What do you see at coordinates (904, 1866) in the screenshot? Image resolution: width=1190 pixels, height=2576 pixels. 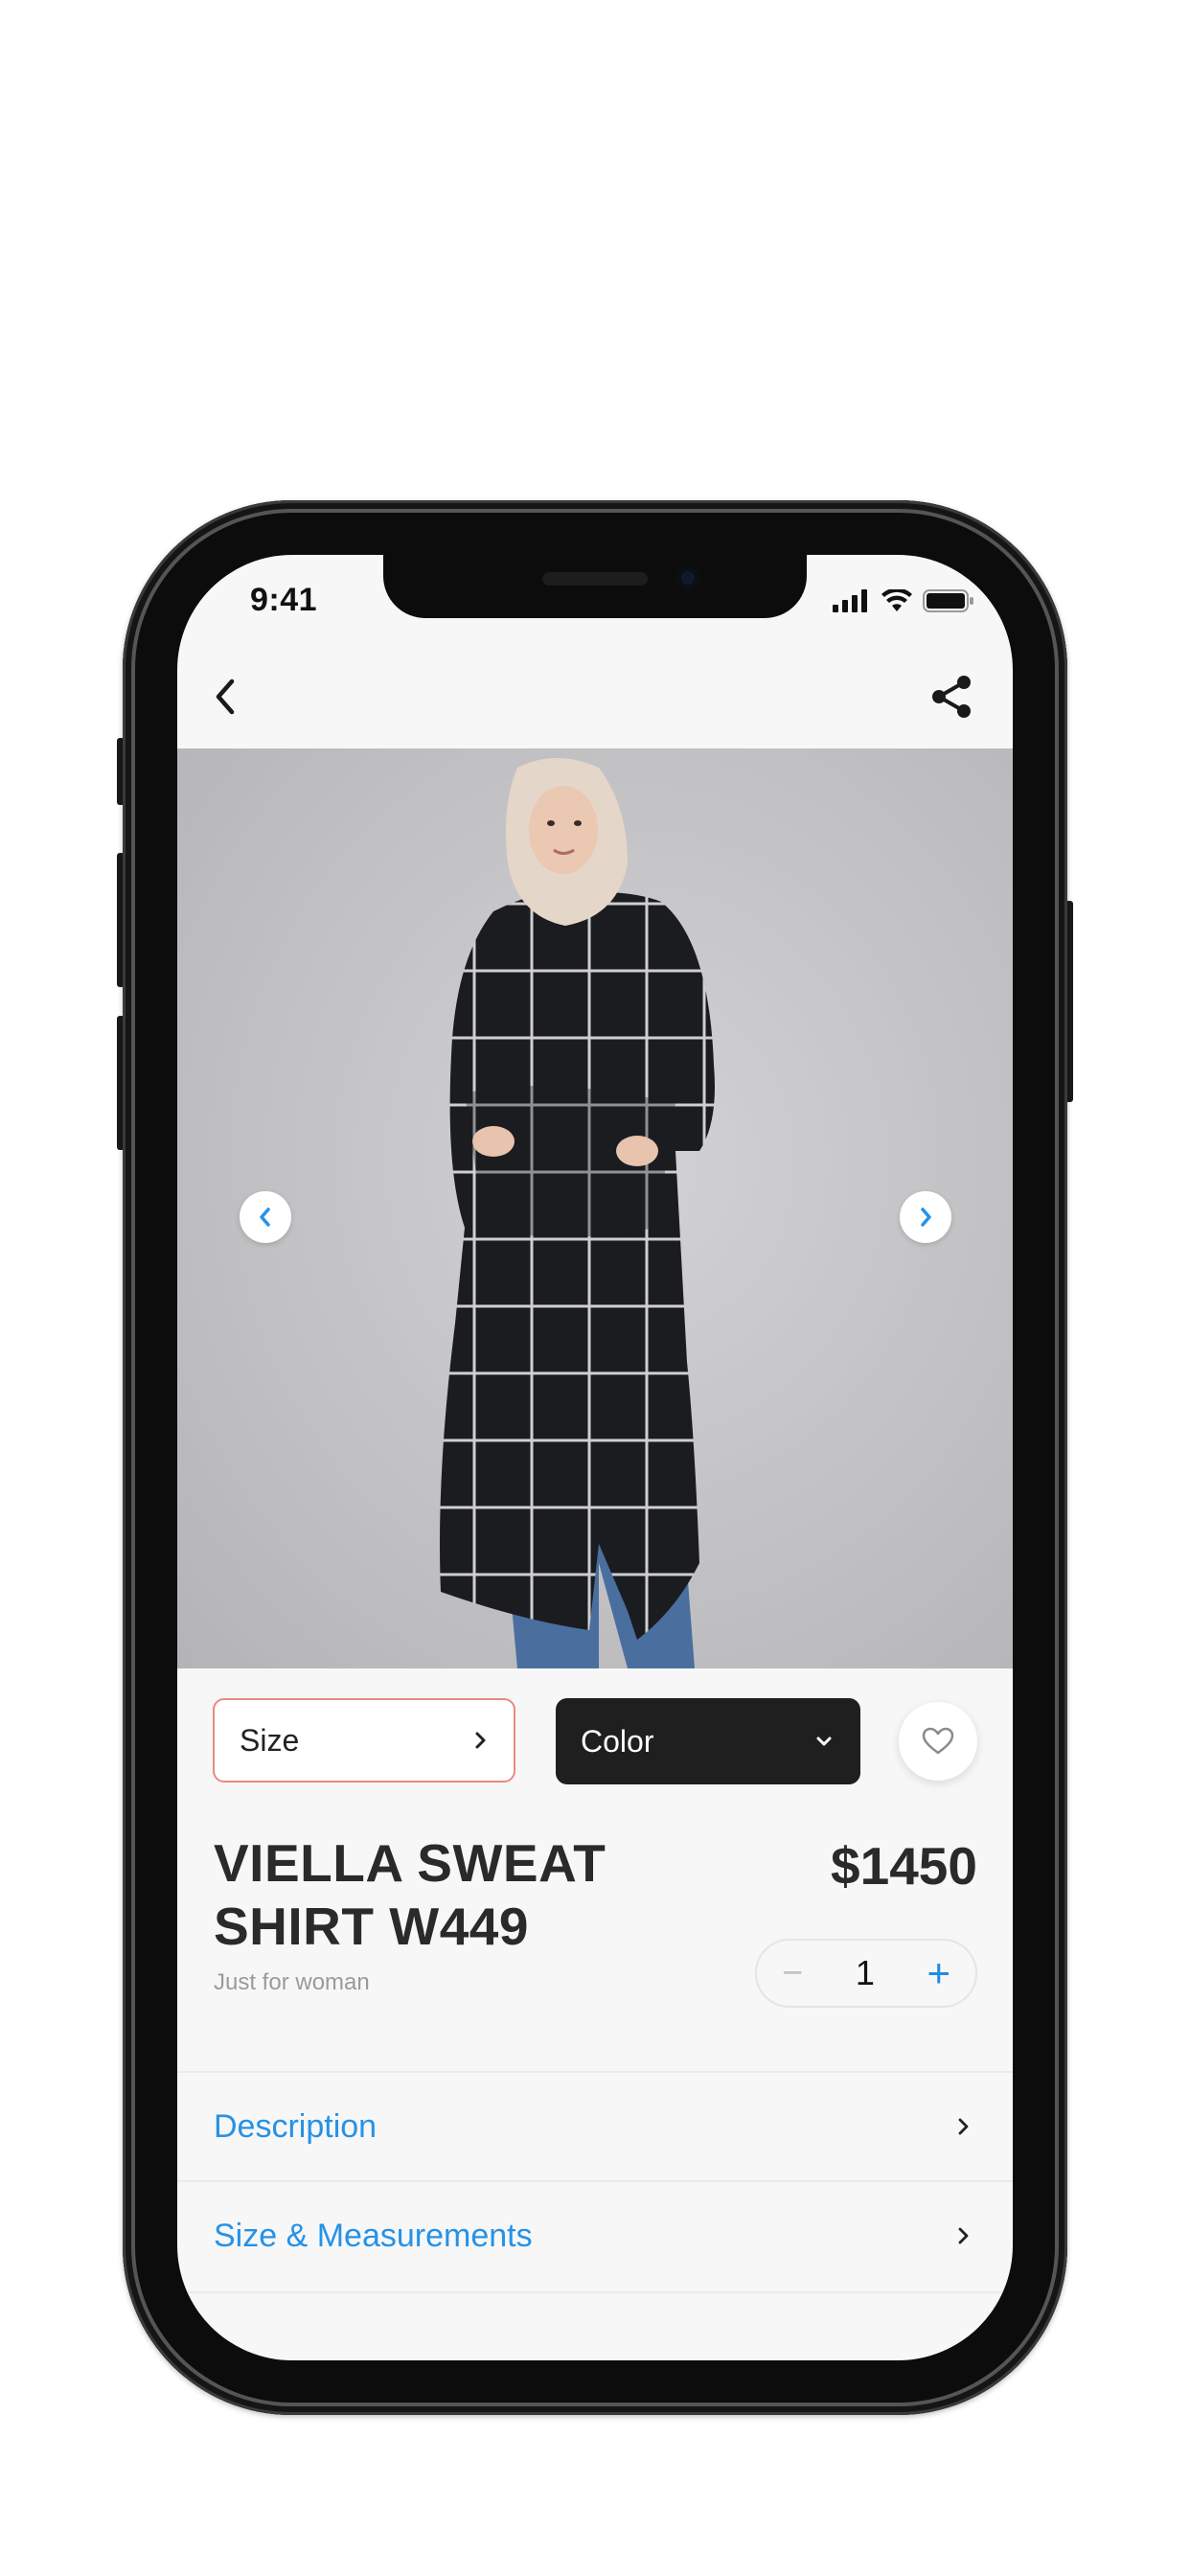 I see `product-price: $1450` at bounding box center [904, 1866].